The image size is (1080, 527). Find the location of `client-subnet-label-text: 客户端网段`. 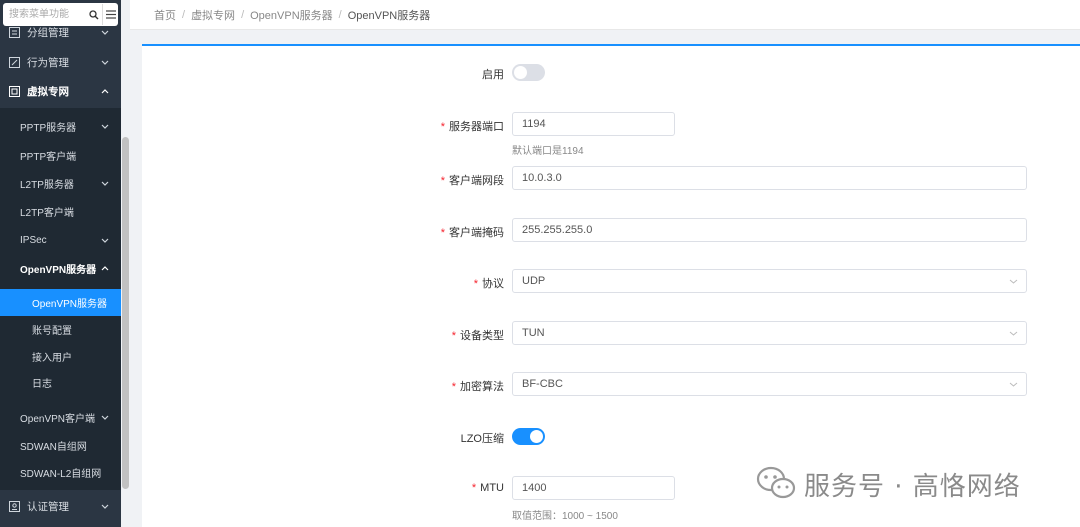

client-subnet-label-text: 客户端网段 is located at coordinates (476, 181).